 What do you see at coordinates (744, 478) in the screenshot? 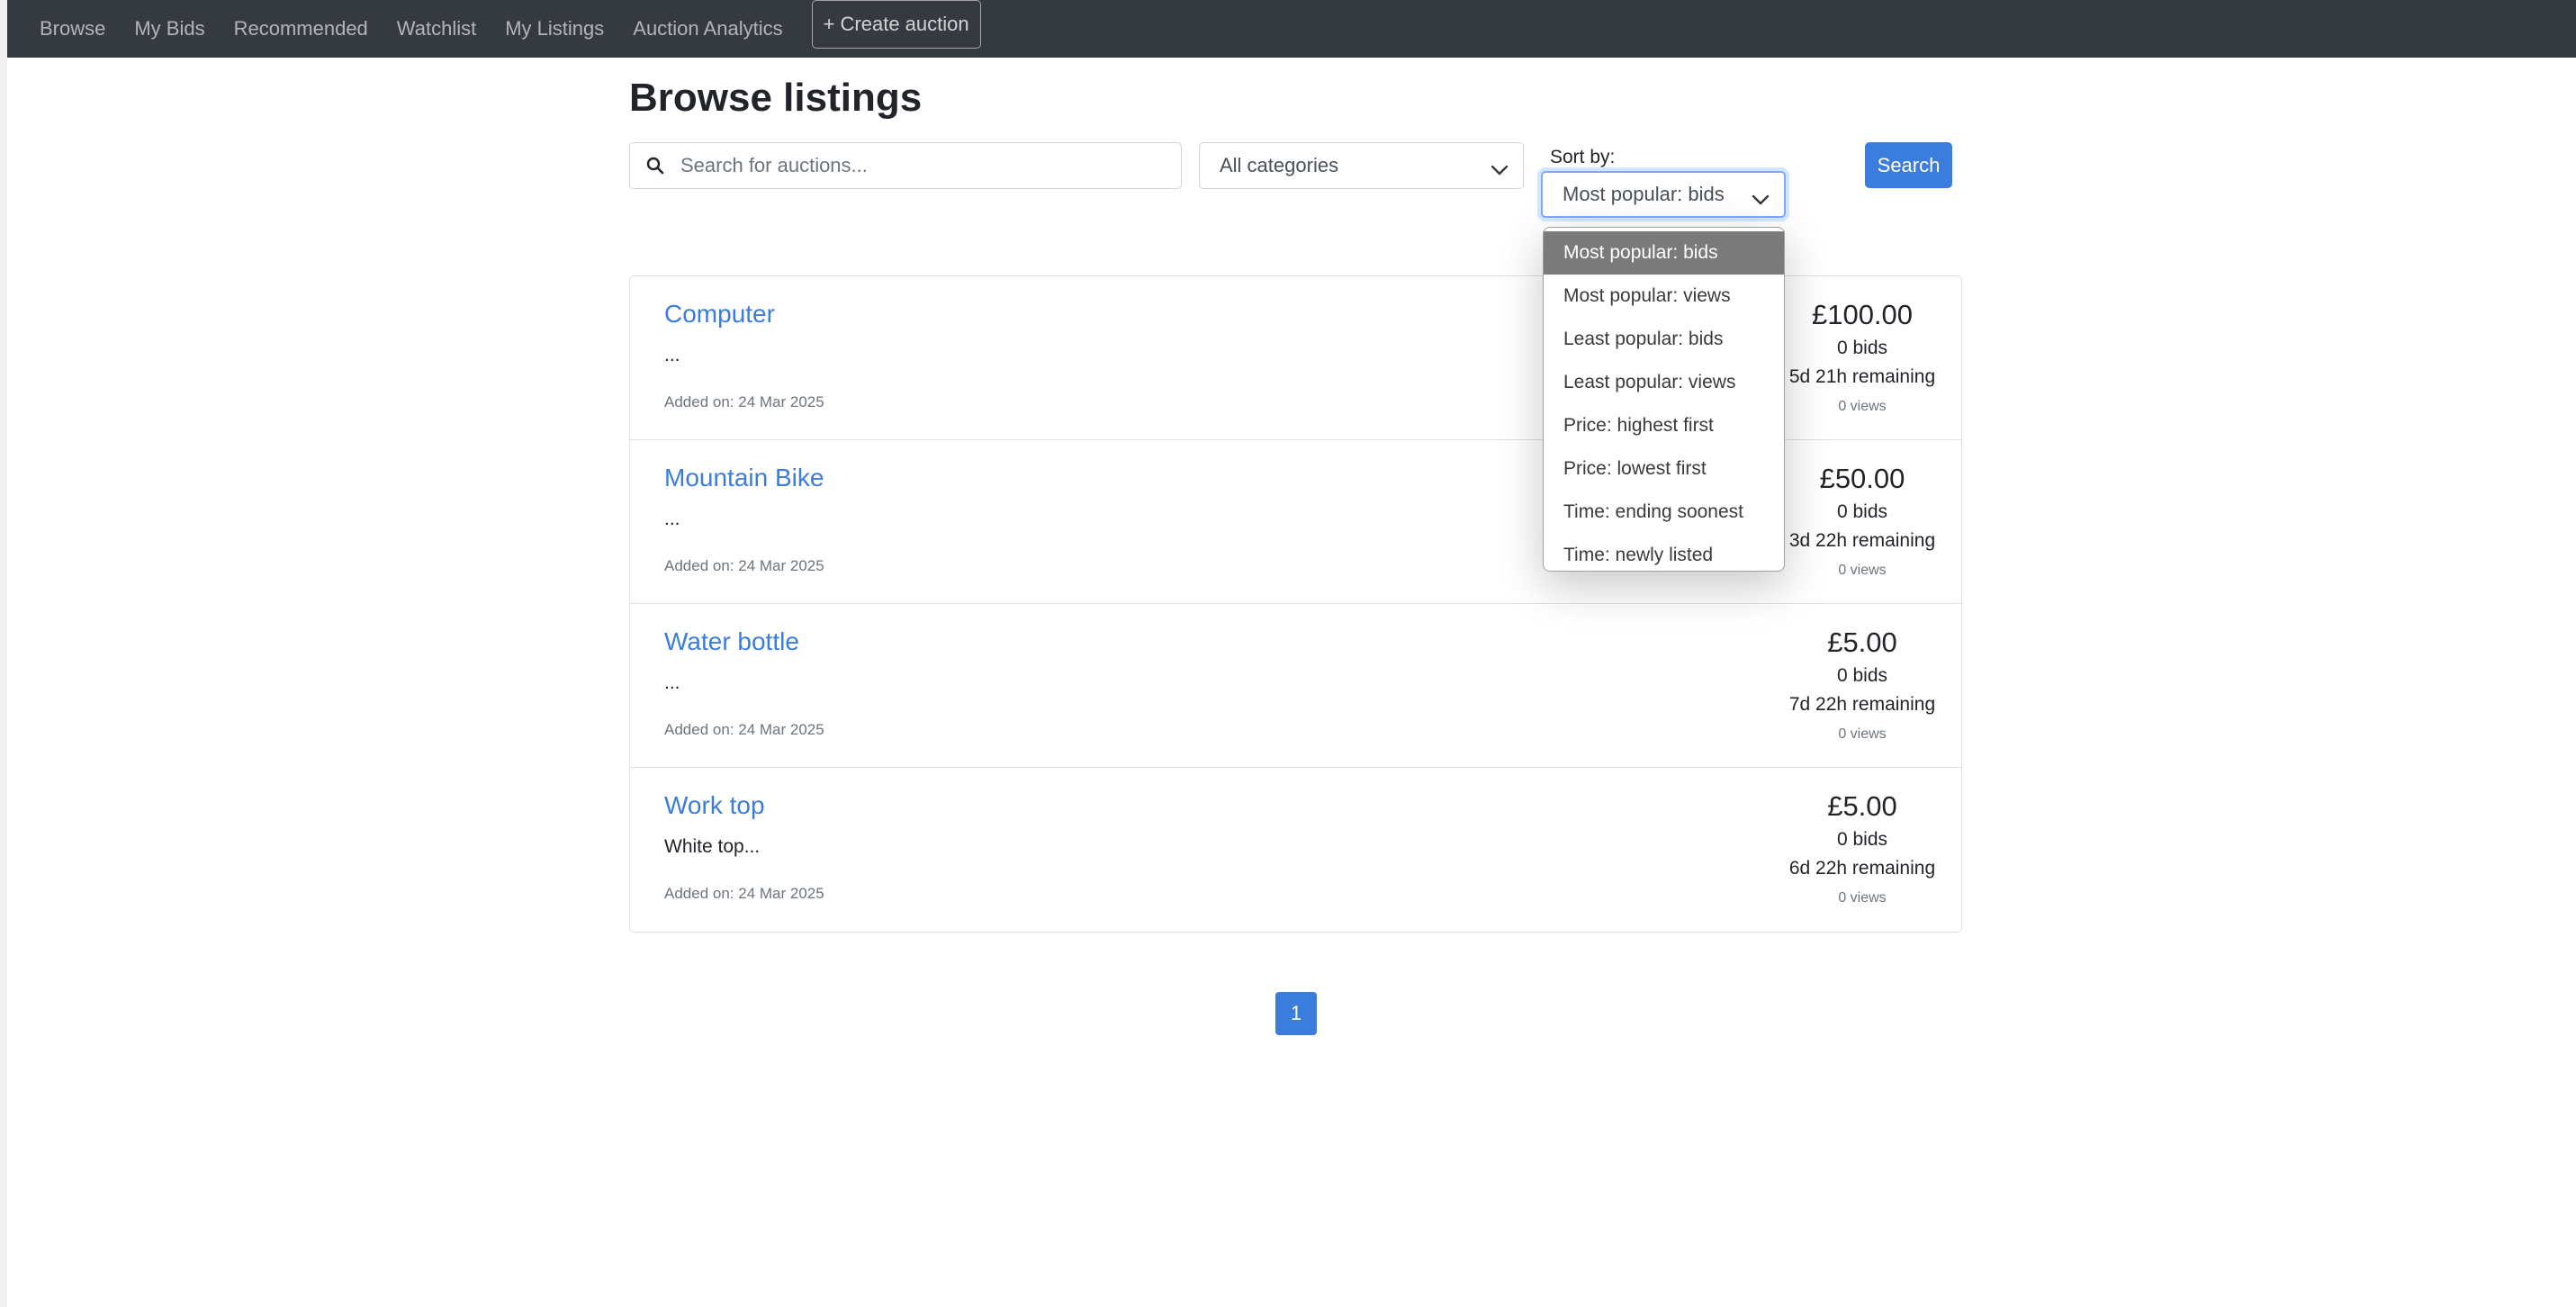
I see `listing-title-link: Mountain Bike` at bounding box center [744, 478].